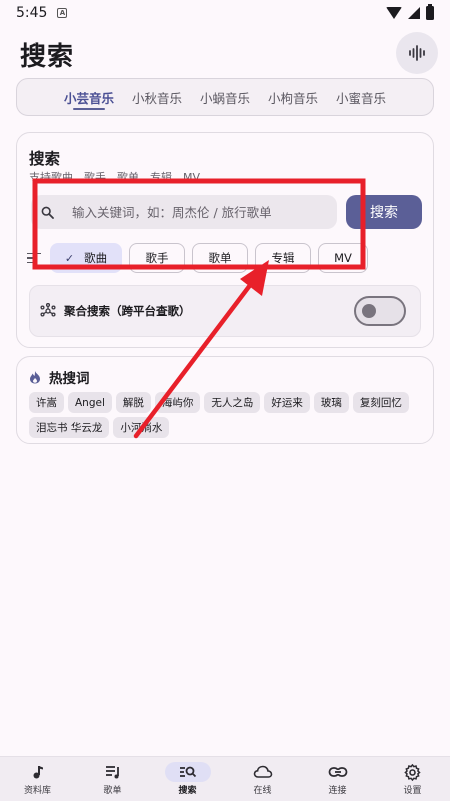 This screenshot has width=450, height=801. I want to click on status-icons, so click(410, 12).